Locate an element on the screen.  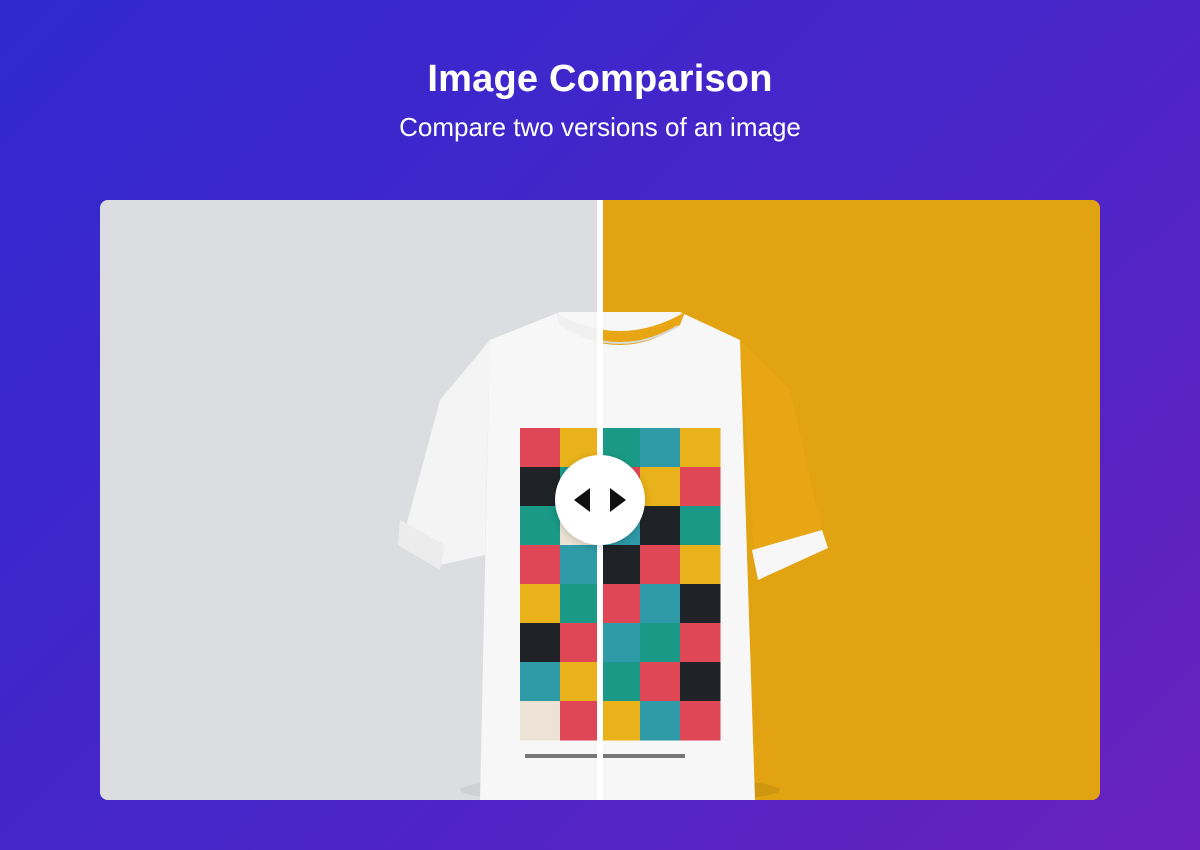
page-subtitle: Compare two versions of an image is located at coordinates (600, 127).